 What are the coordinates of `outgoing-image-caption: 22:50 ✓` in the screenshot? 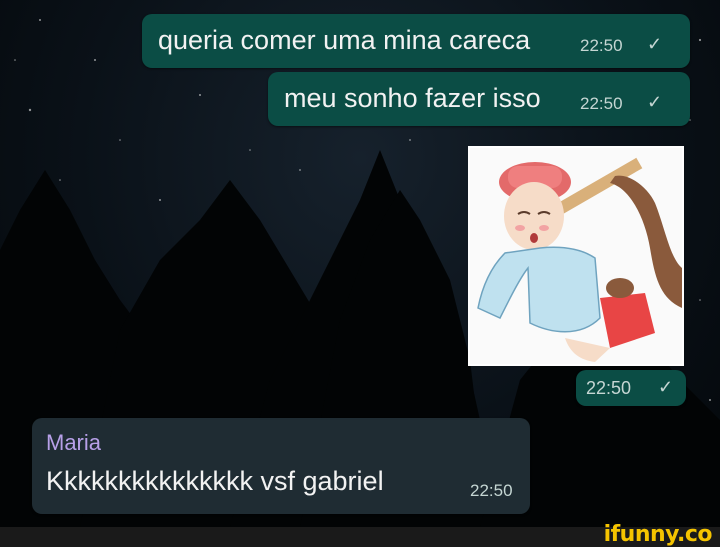 It's located at (631, 388).